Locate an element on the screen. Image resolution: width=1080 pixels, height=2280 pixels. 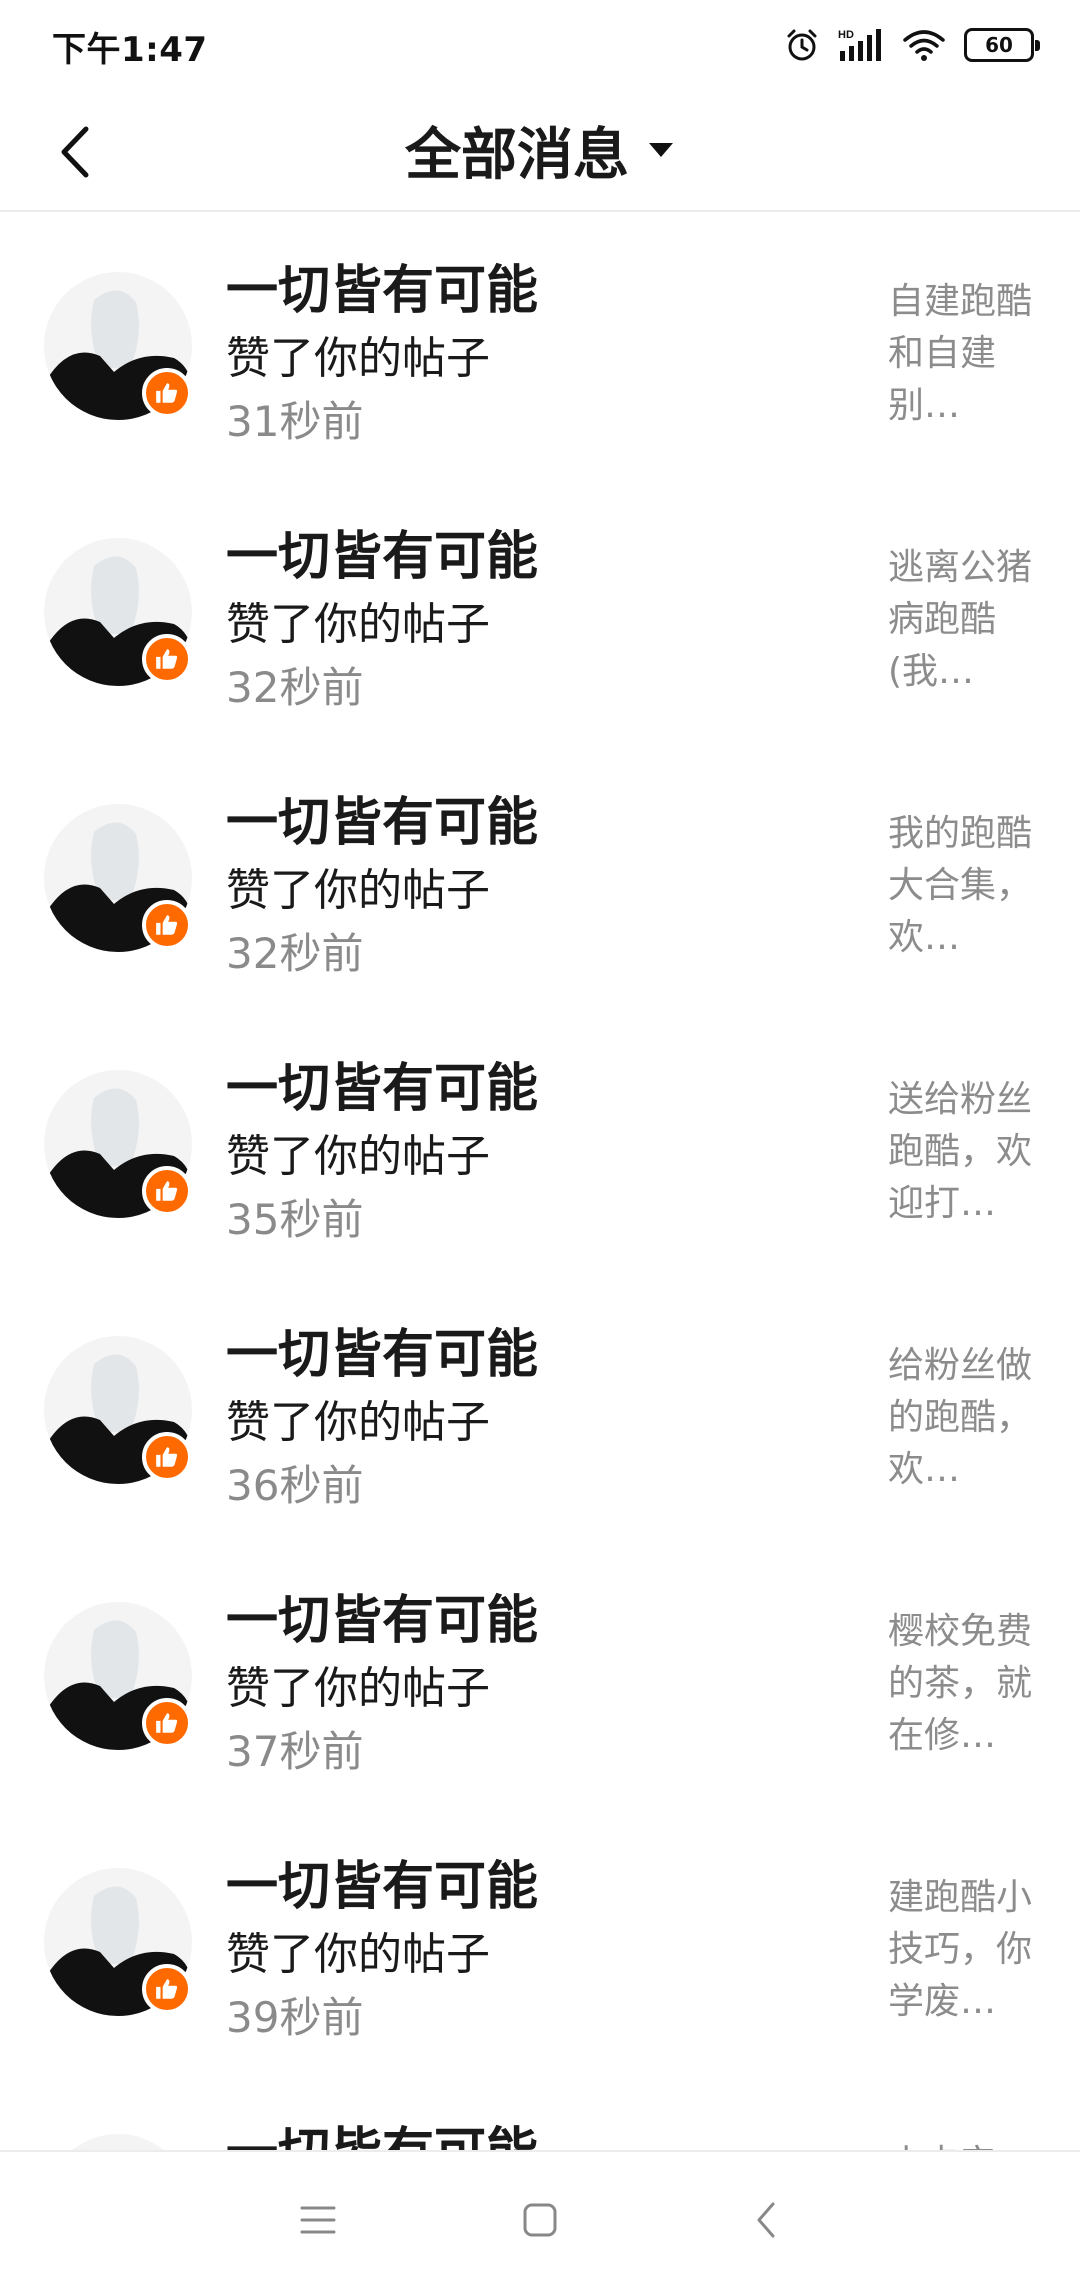
status-time: 下午1:47 is located at coordinates (130, 50).